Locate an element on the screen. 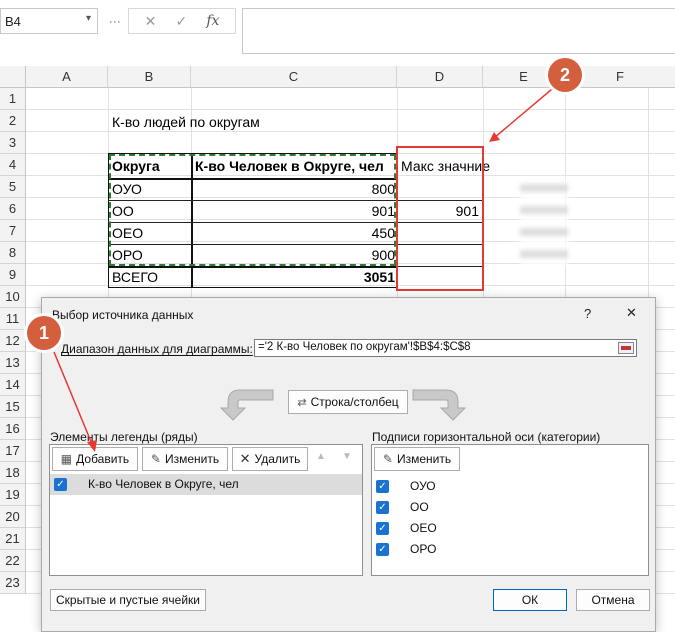 Image resolution: width=675 pixels, height=632 pixels. range-value: ='2 К-во Человек по округам'!$B$4:$C$8 is located at coordinates (364, 347).